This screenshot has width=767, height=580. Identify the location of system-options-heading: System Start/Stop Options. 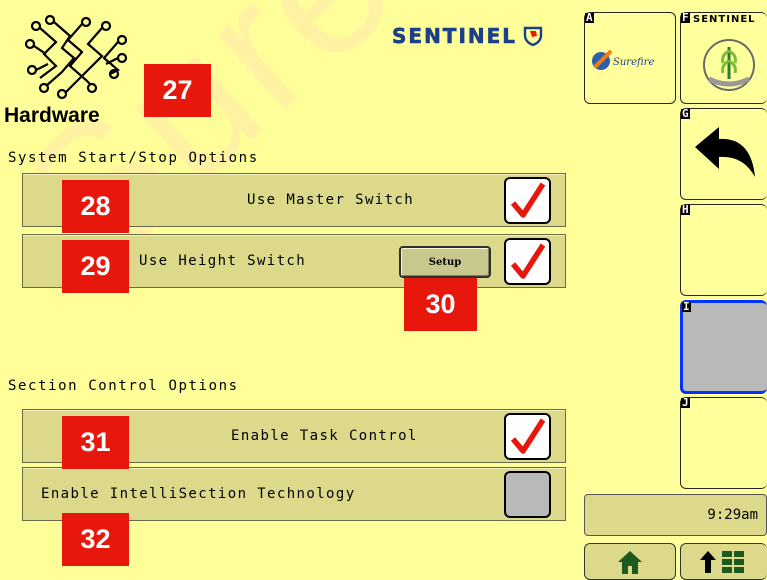
(133, 158).